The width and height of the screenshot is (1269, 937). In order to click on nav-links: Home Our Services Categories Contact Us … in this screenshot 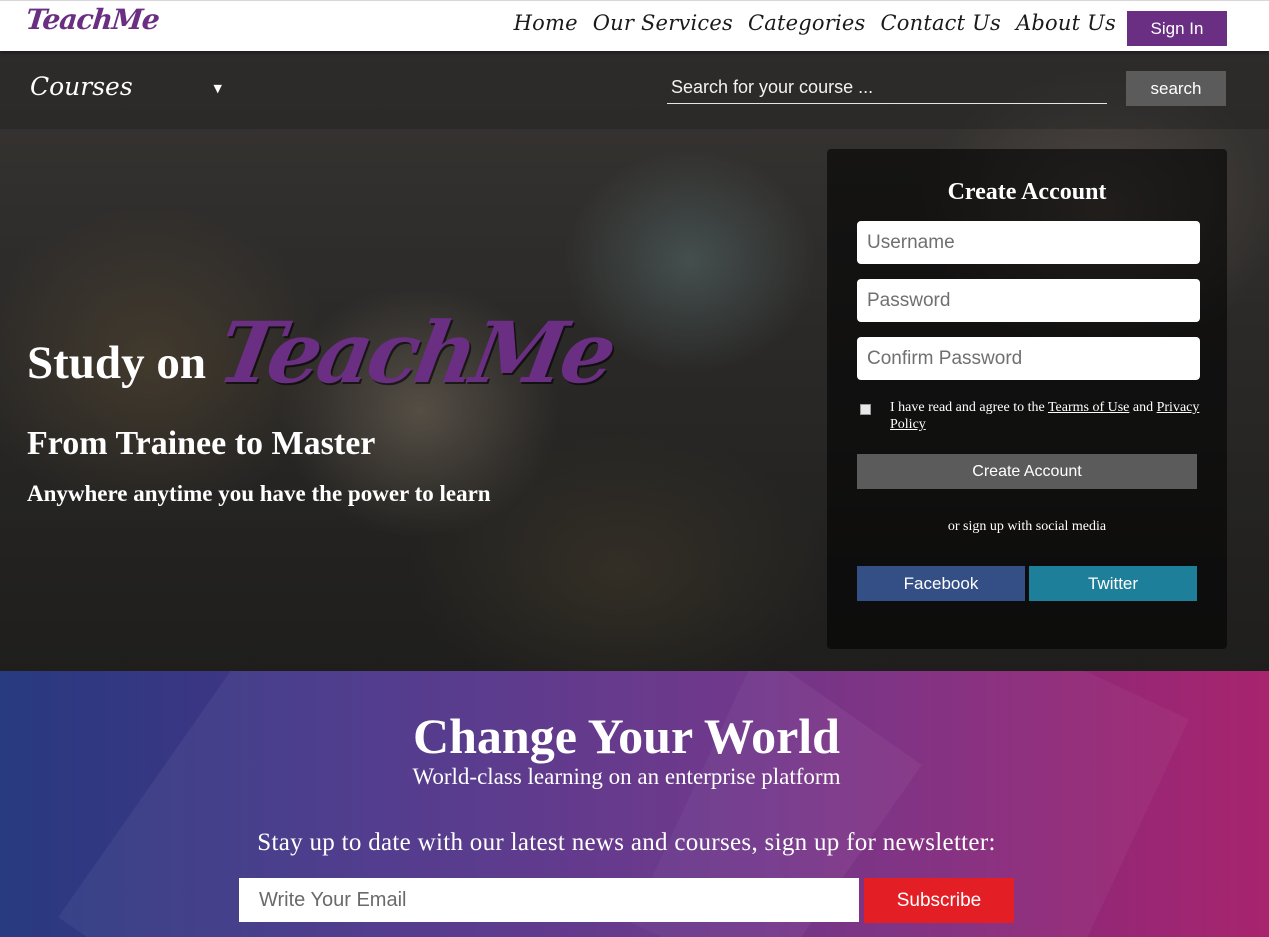, I will do `click(815, 23)`.